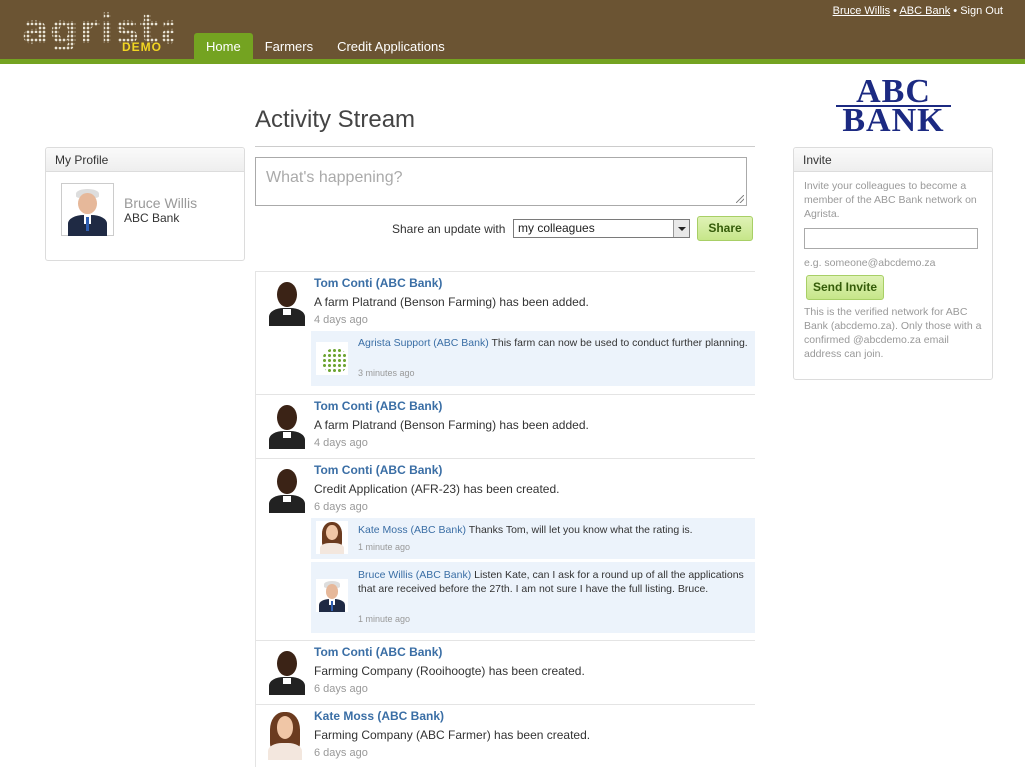 The image size is (1025, 767). I want to click on comment-author: Bruce Willis (ABC Bank), so click(414, 575).